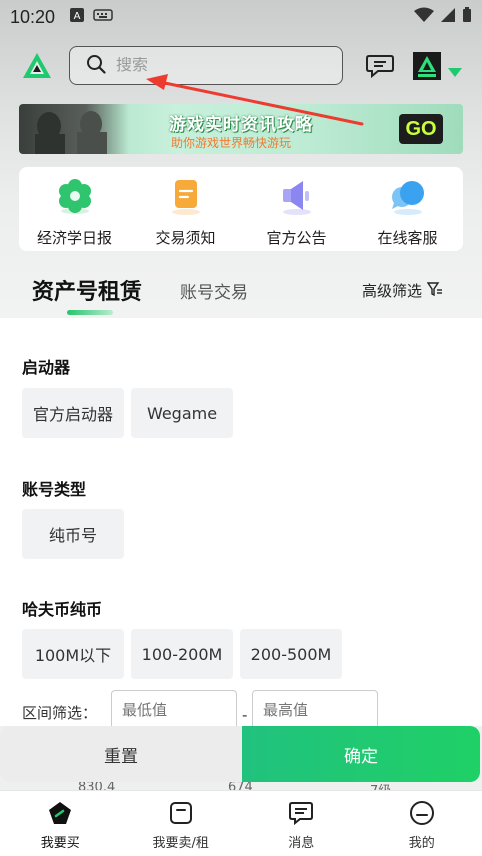 The image size is (482, 856). What do you see at coordinates (96, 66) in the screenshot?
I see `search-icon` at bounding box center [96, 66].